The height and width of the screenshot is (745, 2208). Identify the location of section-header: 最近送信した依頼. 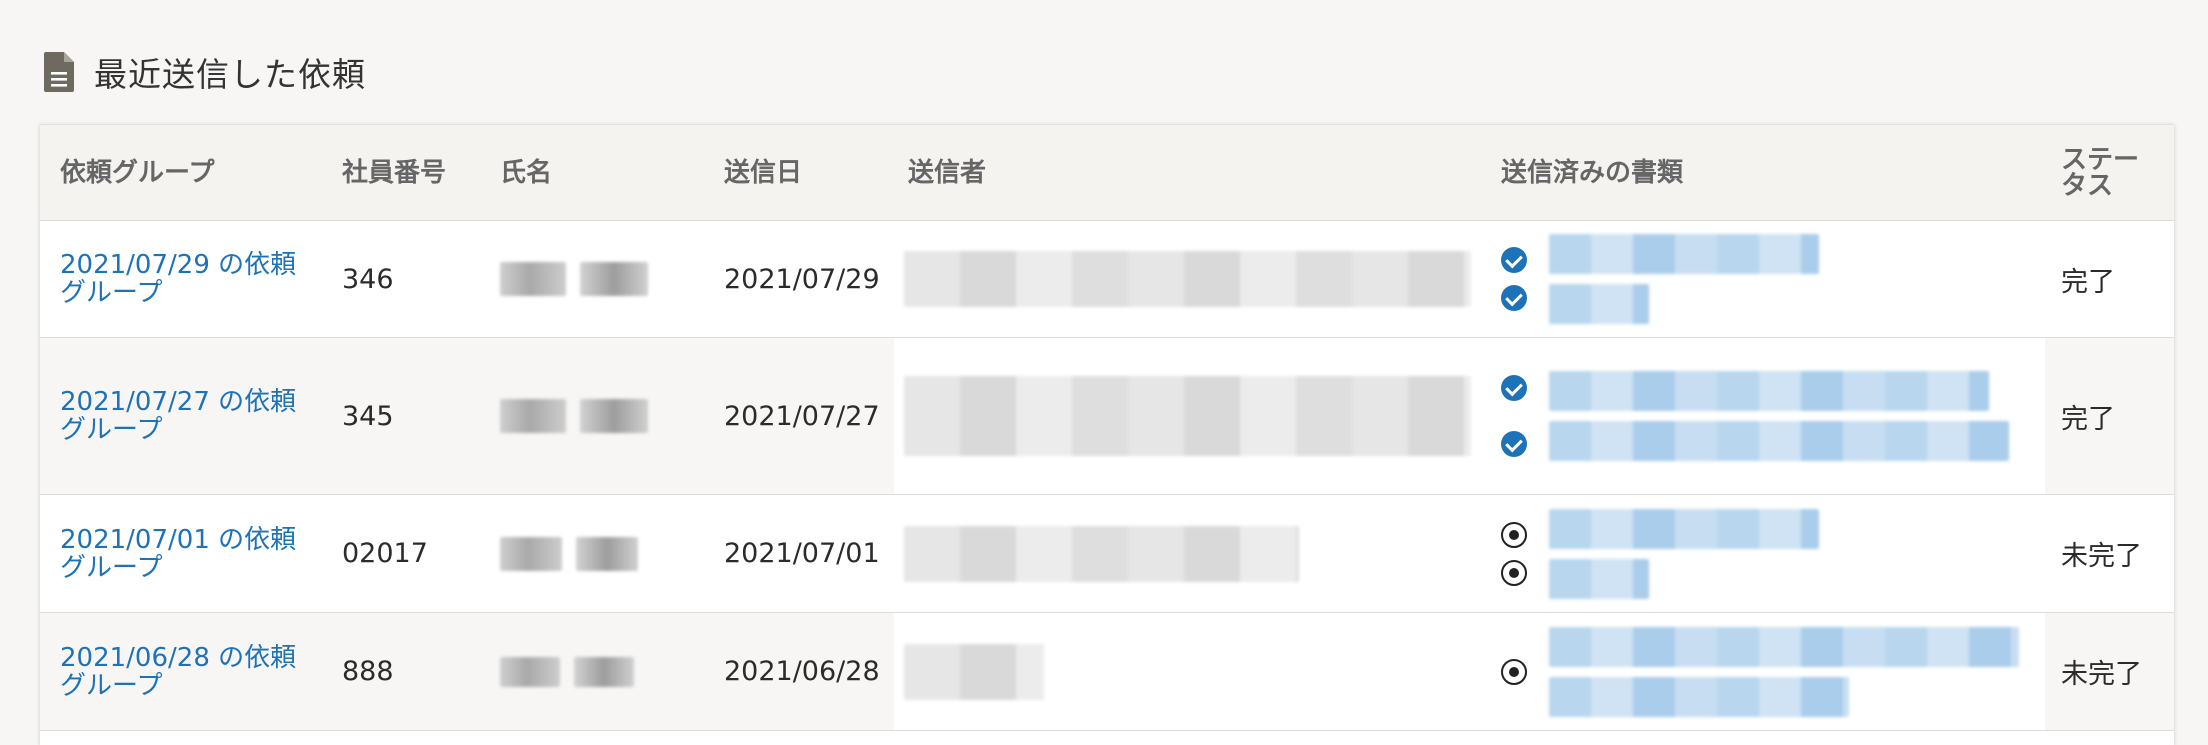
(205, 72).